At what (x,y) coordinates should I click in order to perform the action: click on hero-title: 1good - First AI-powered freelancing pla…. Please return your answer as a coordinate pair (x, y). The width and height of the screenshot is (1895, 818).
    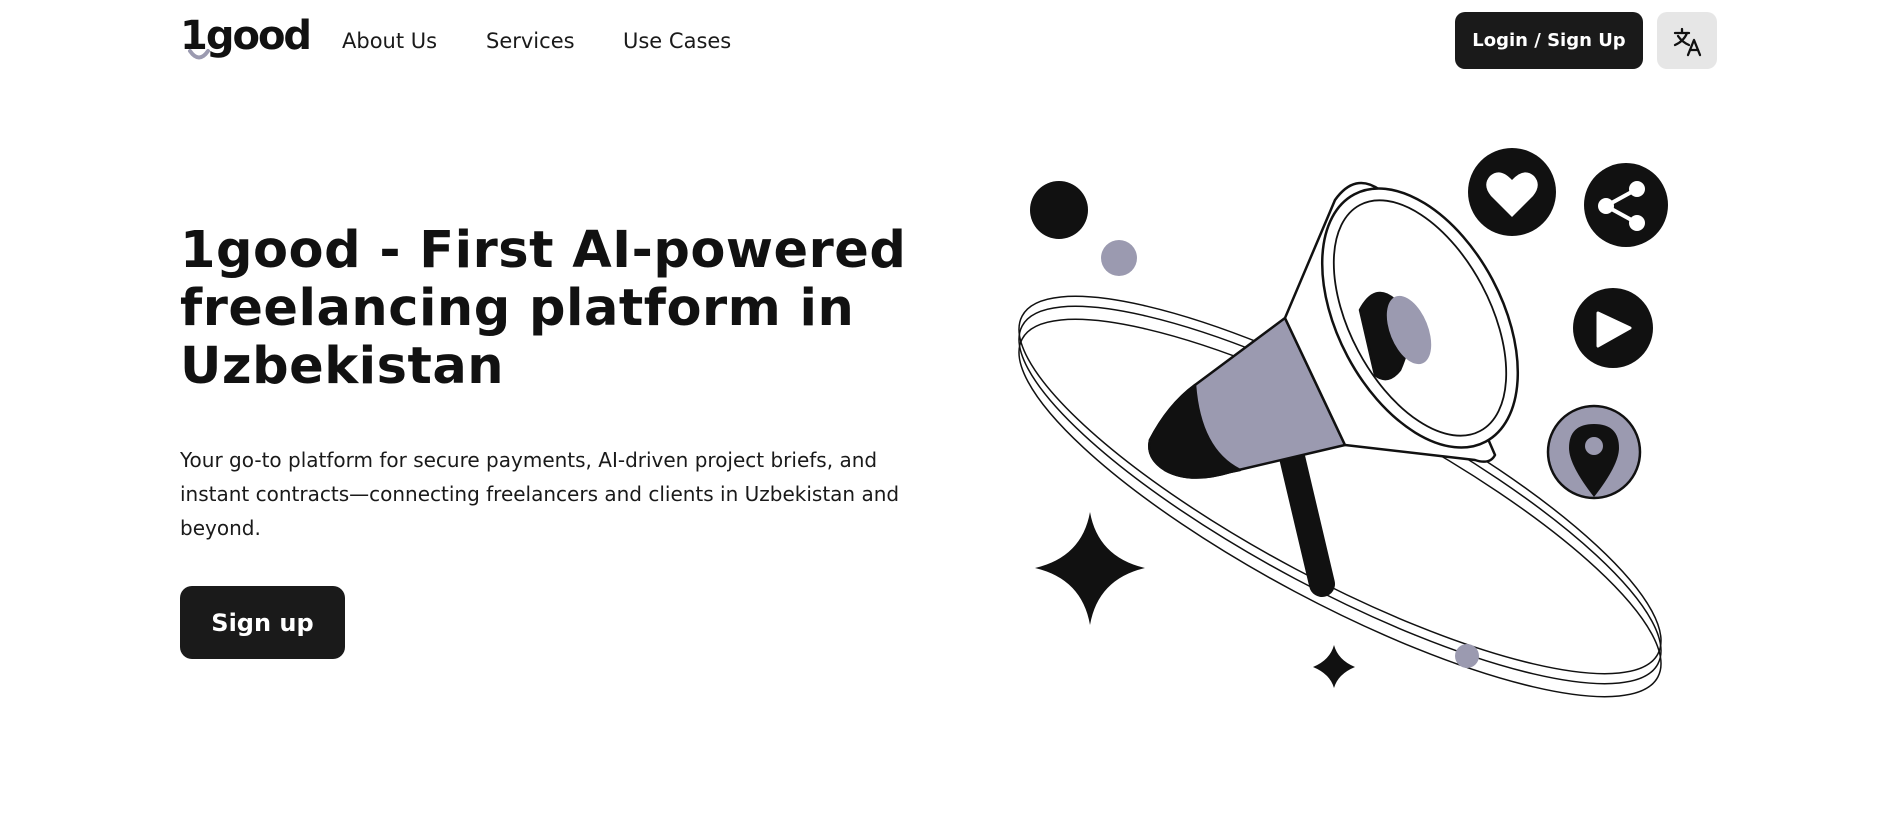
    Looking at the image, I should click on (543, 308).